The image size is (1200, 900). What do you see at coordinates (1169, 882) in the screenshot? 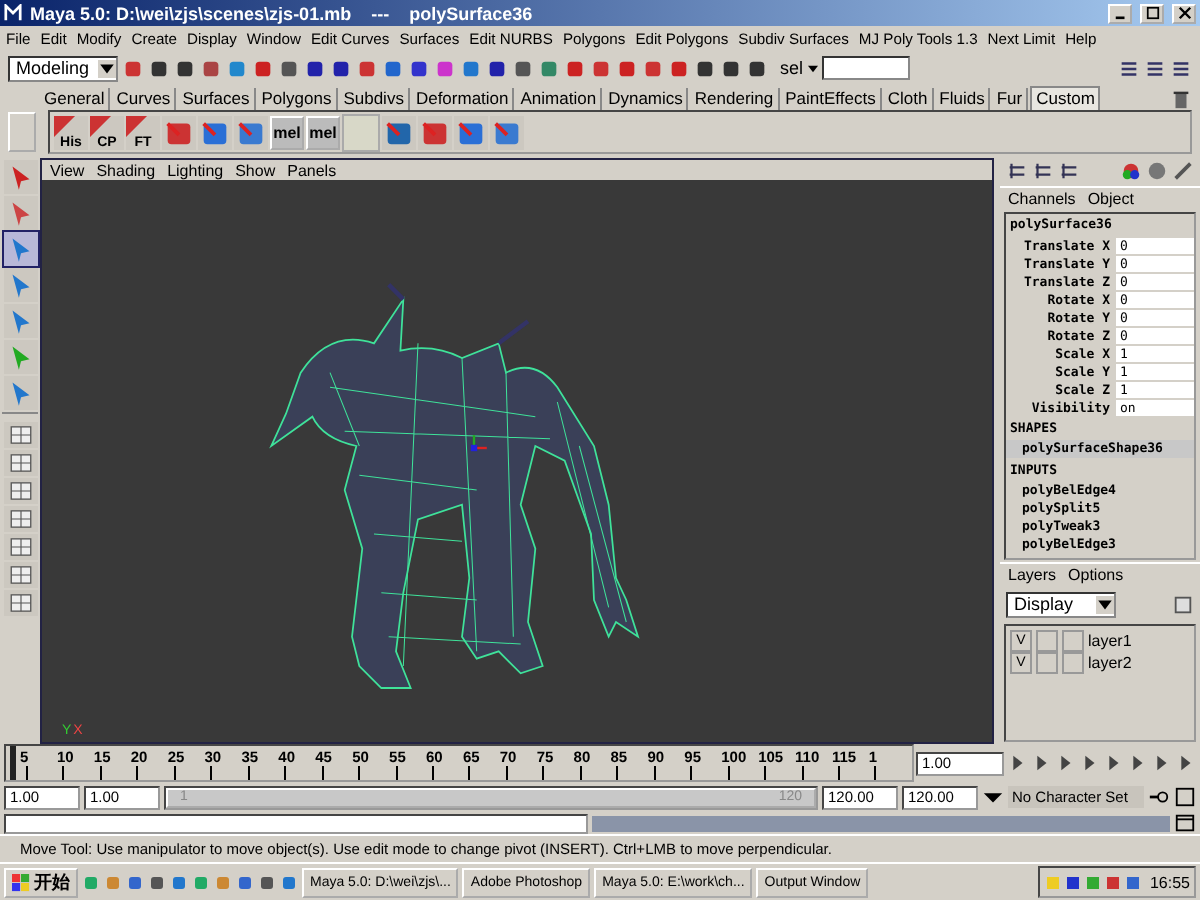
I see `clock: 16:55` at bounding box center [1169, 882].